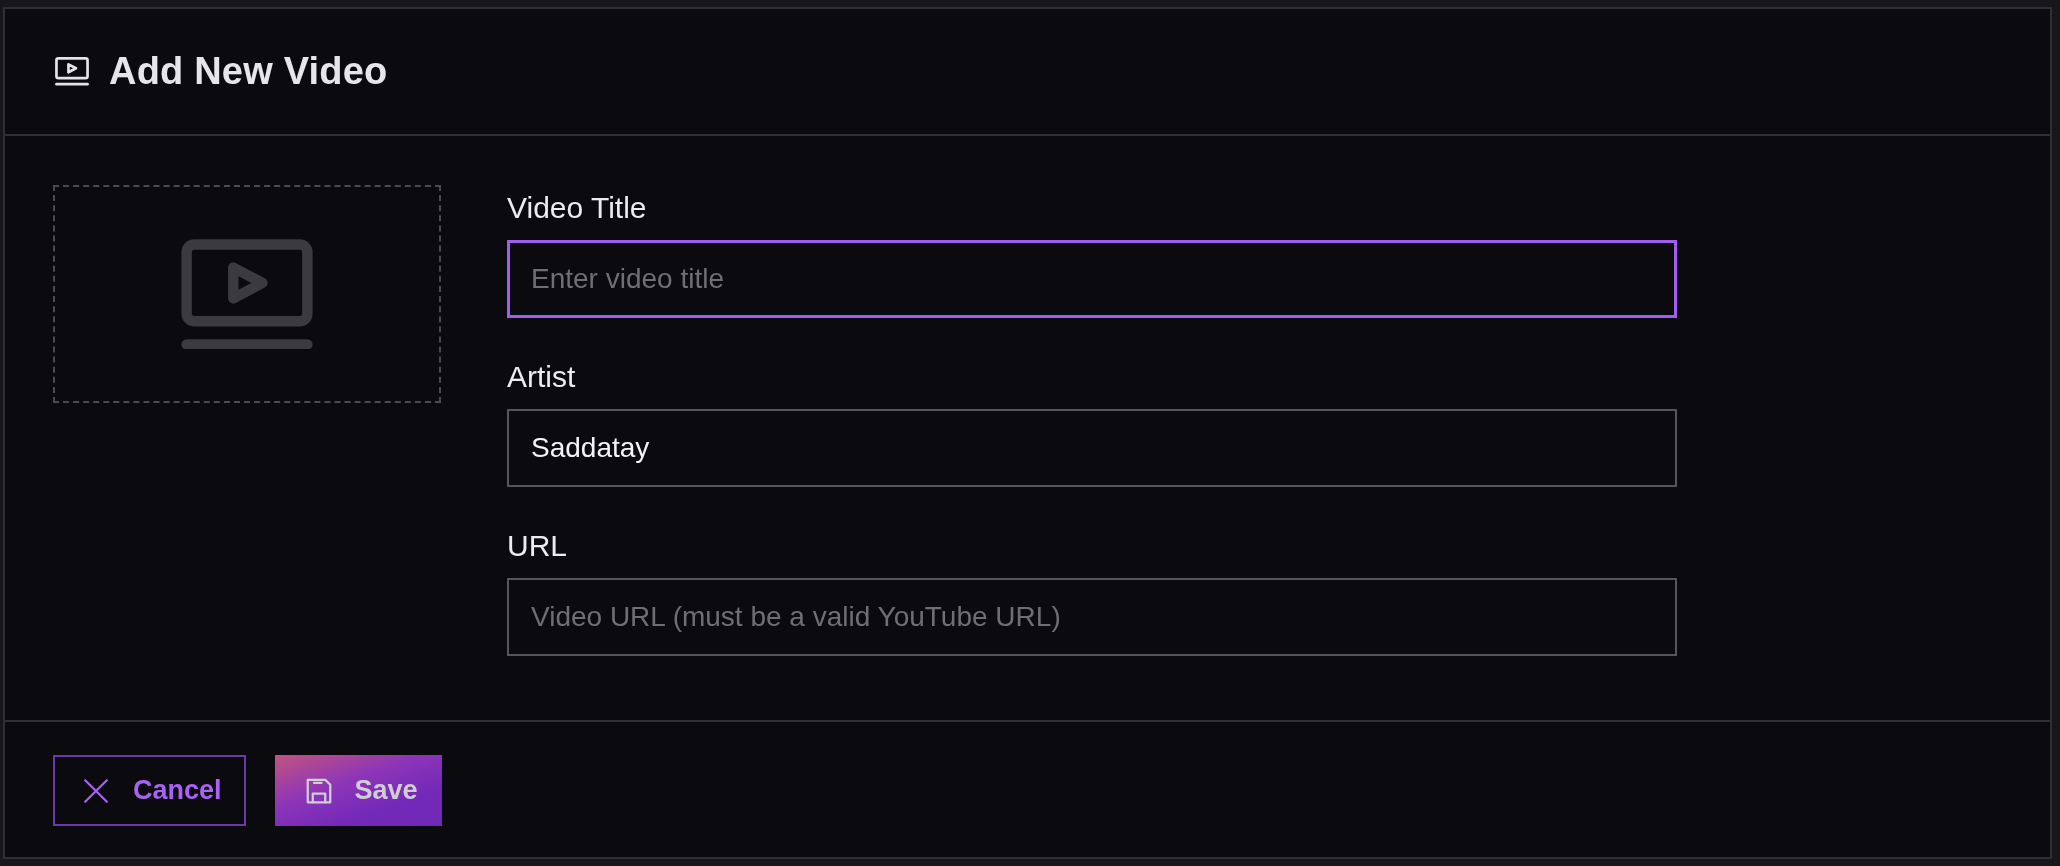  Describe the element at coordinates (537, 546) in the screenshot. I see `field-label: URL` at that location.